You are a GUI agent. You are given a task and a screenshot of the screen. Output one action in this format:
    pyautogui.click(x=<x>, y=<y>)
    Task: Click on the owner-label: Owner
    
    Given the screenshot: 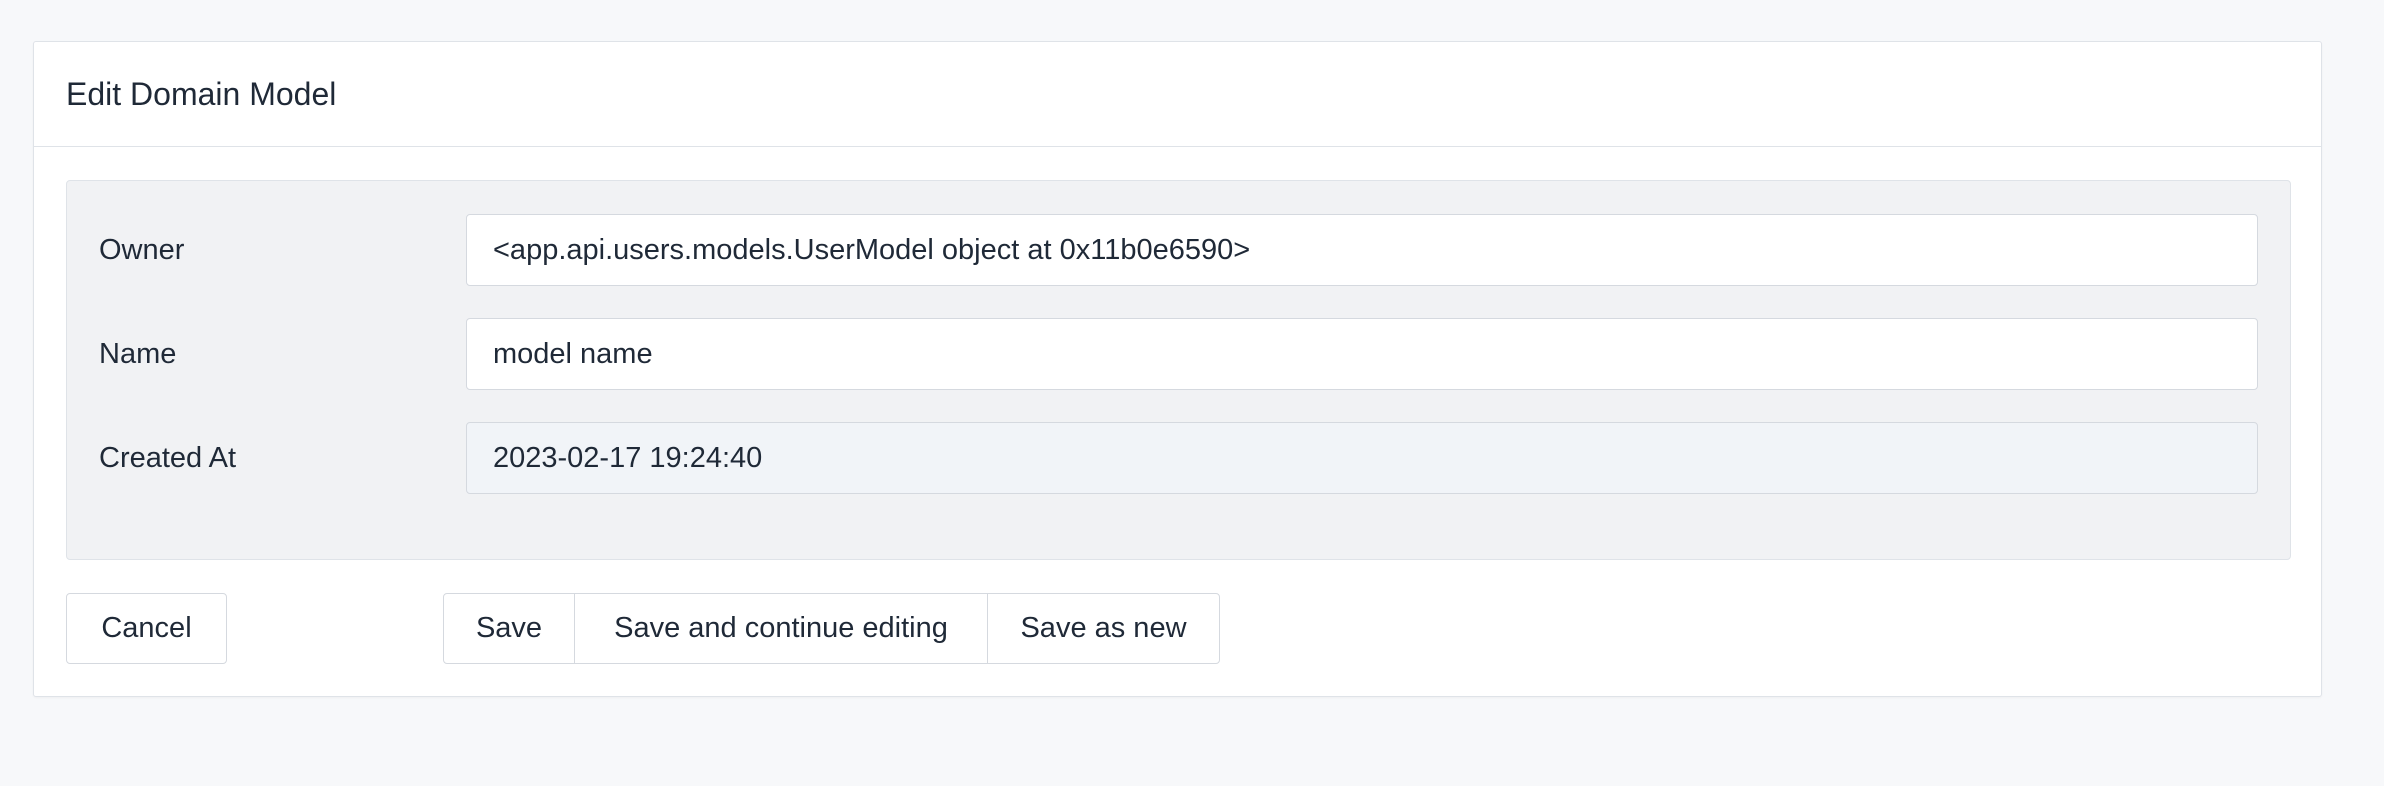 What is the action you would take?
    pyautogui.click(x=142, y=249)
    